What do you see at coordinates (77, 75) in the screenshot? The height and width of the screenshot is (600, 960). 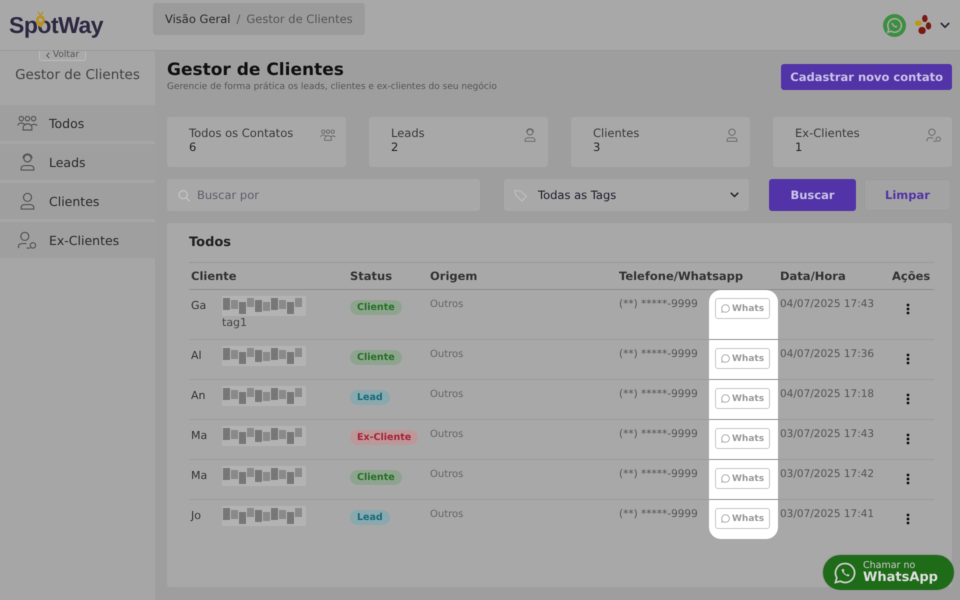 I see `sidebar-title: Gestor de Clientes` at bounding box center [77, 75].